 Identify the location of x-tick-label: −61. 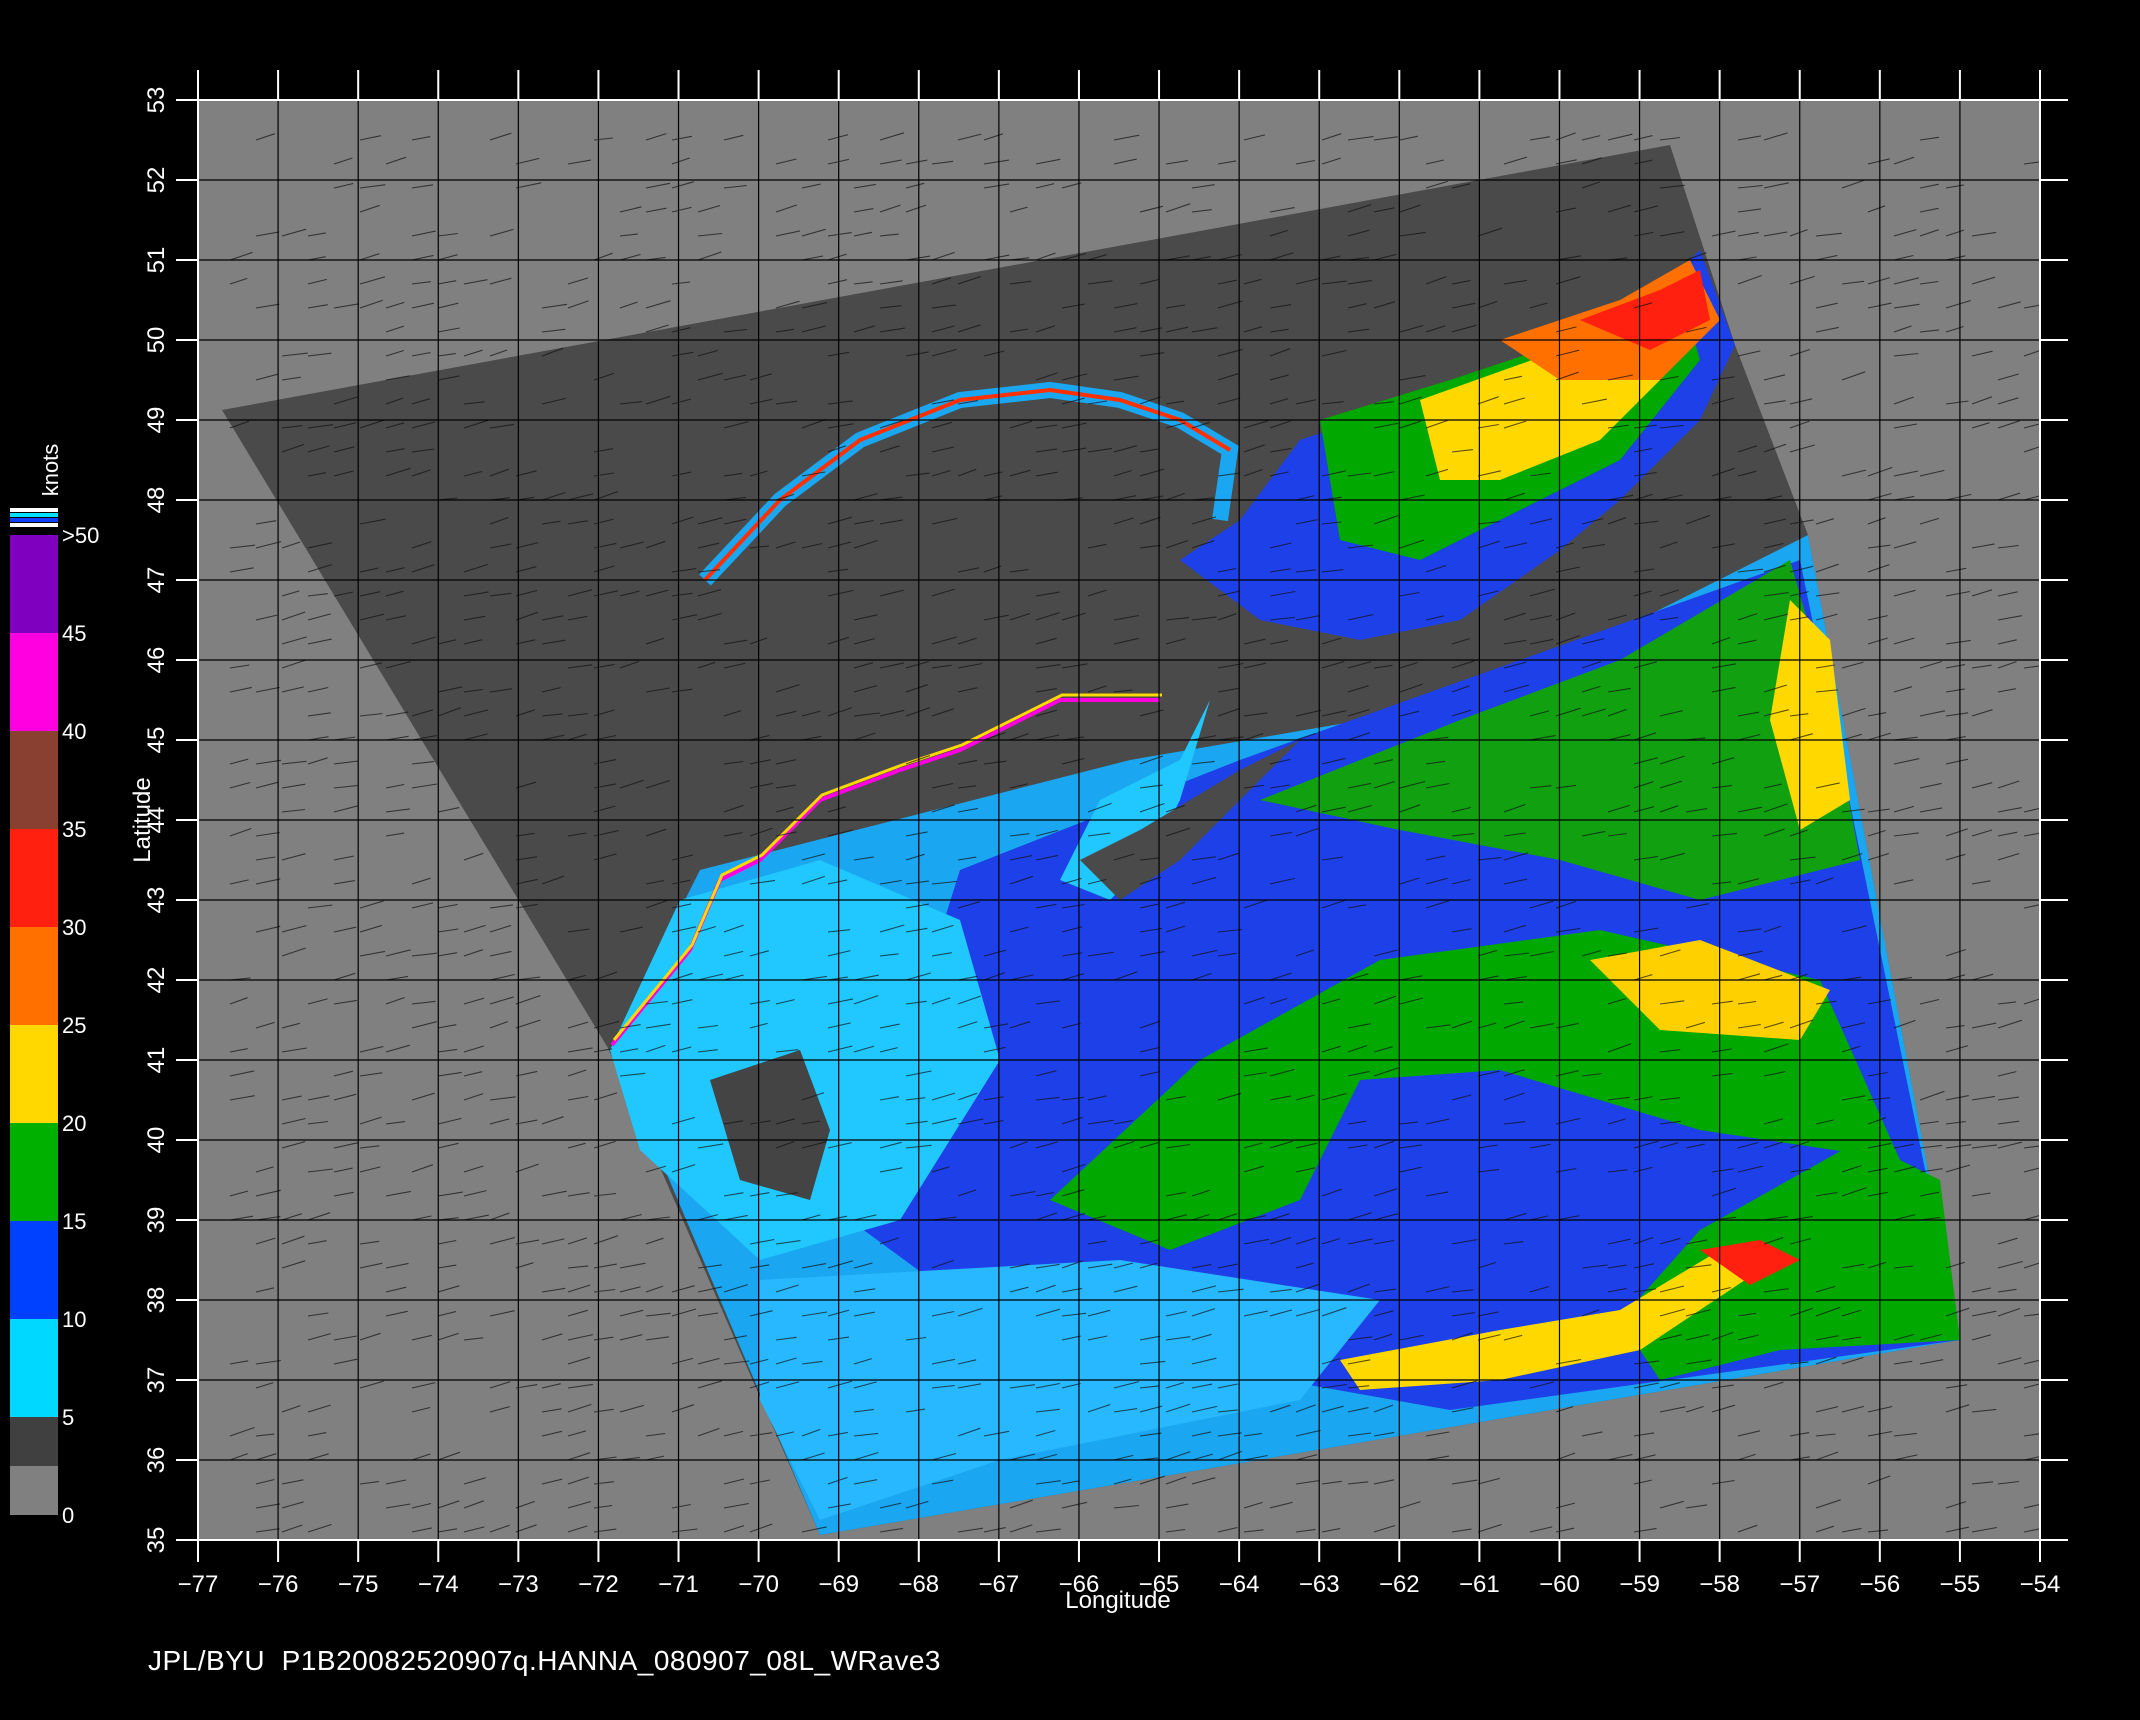
(1479, 1584).